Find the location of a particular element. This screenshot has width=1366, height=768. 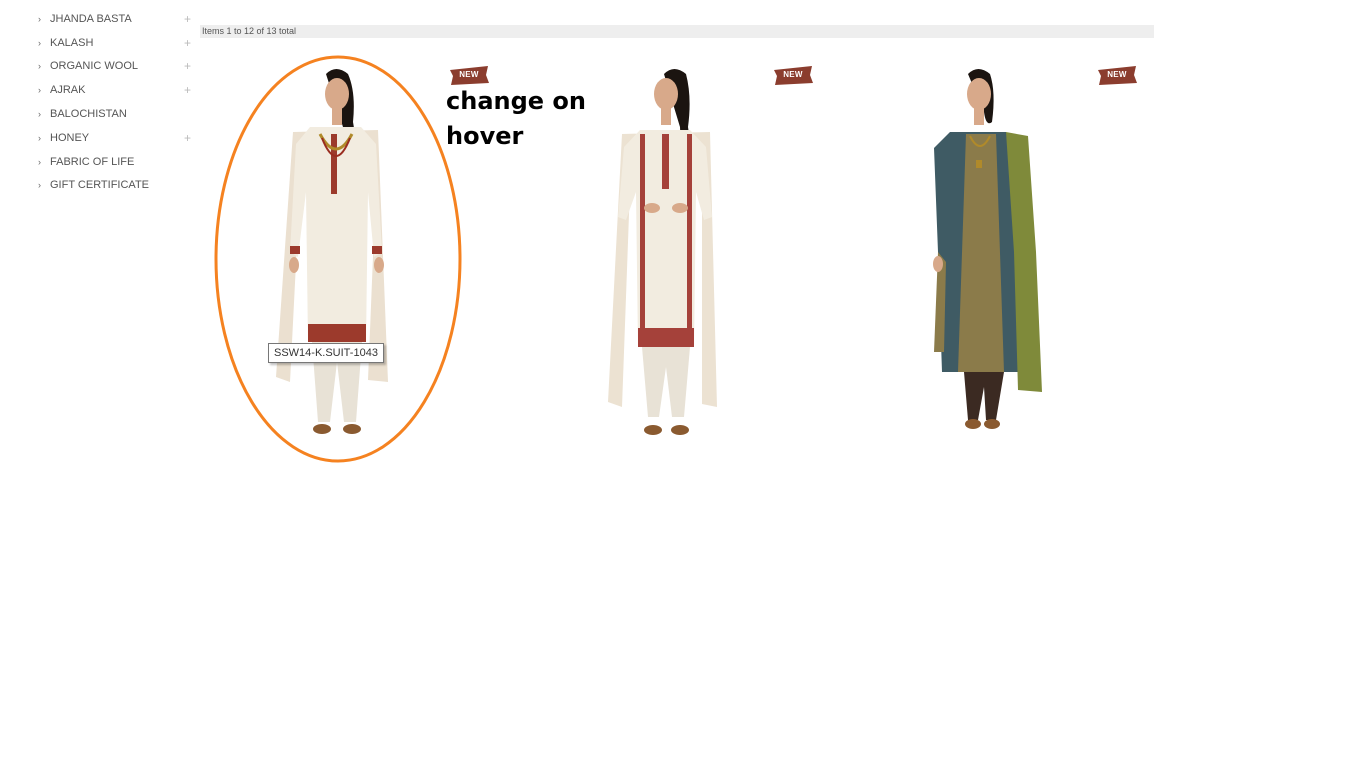

sidebar-item-honey: › HONEY + is located at coordinates (115, 138).